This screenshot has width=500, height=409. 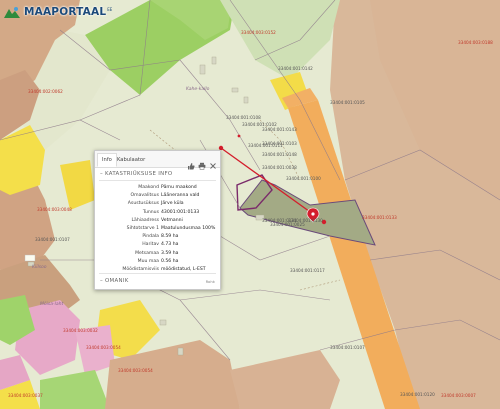 I want to click on info-row-key: Haritav, so click(x=150, y=245).